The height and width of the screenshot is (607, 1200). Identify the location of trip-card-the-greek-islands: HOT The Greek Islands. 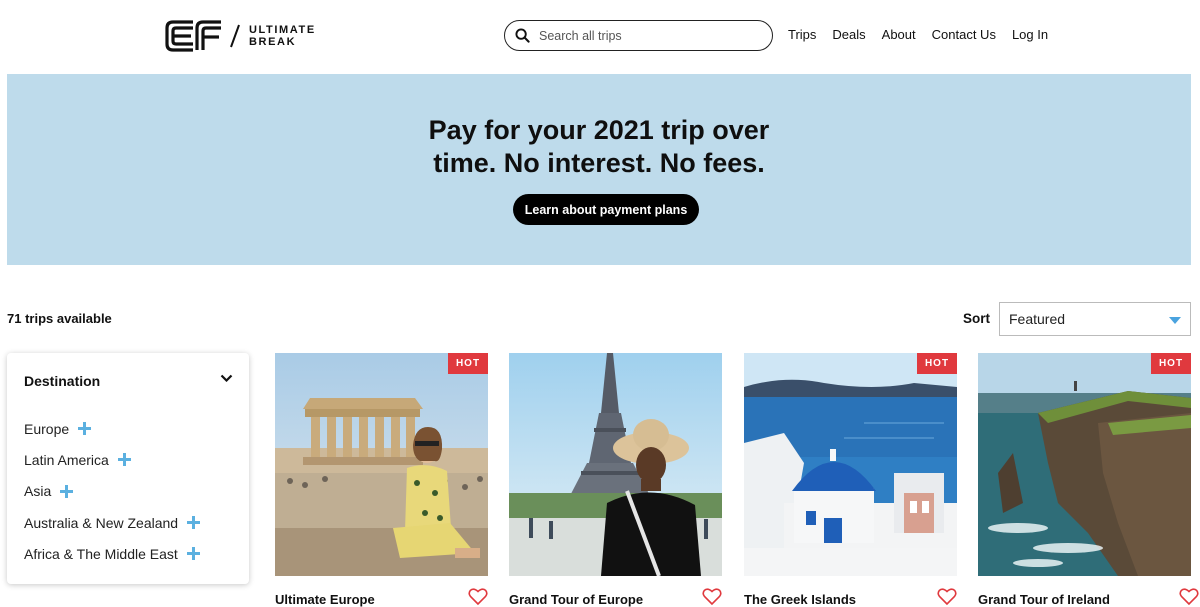
(850, 480).